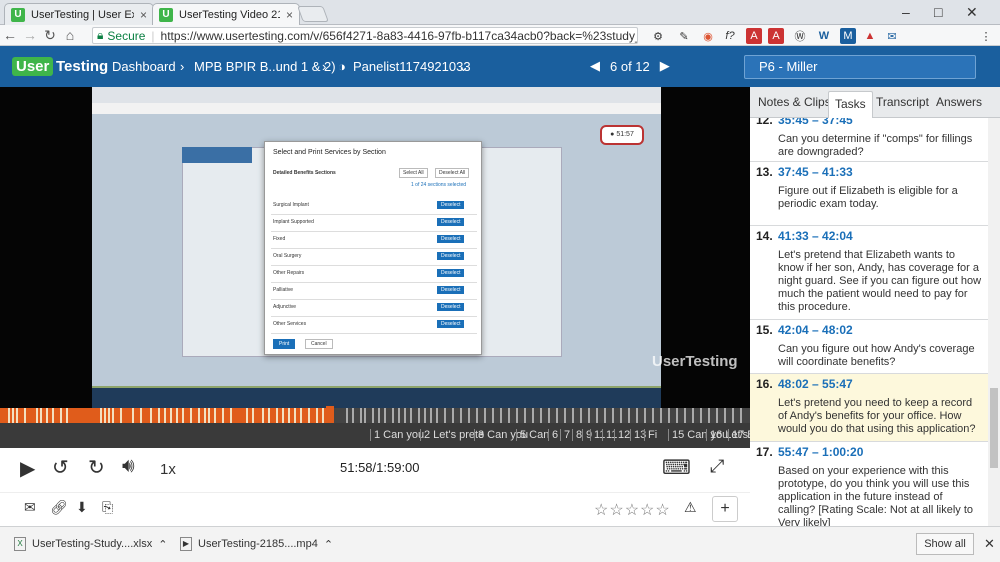  What do you see at coordinates (815, 236) in the screenshot?
I see `task-range: 41:33 – 42:04` at bounding box center [815, 236].